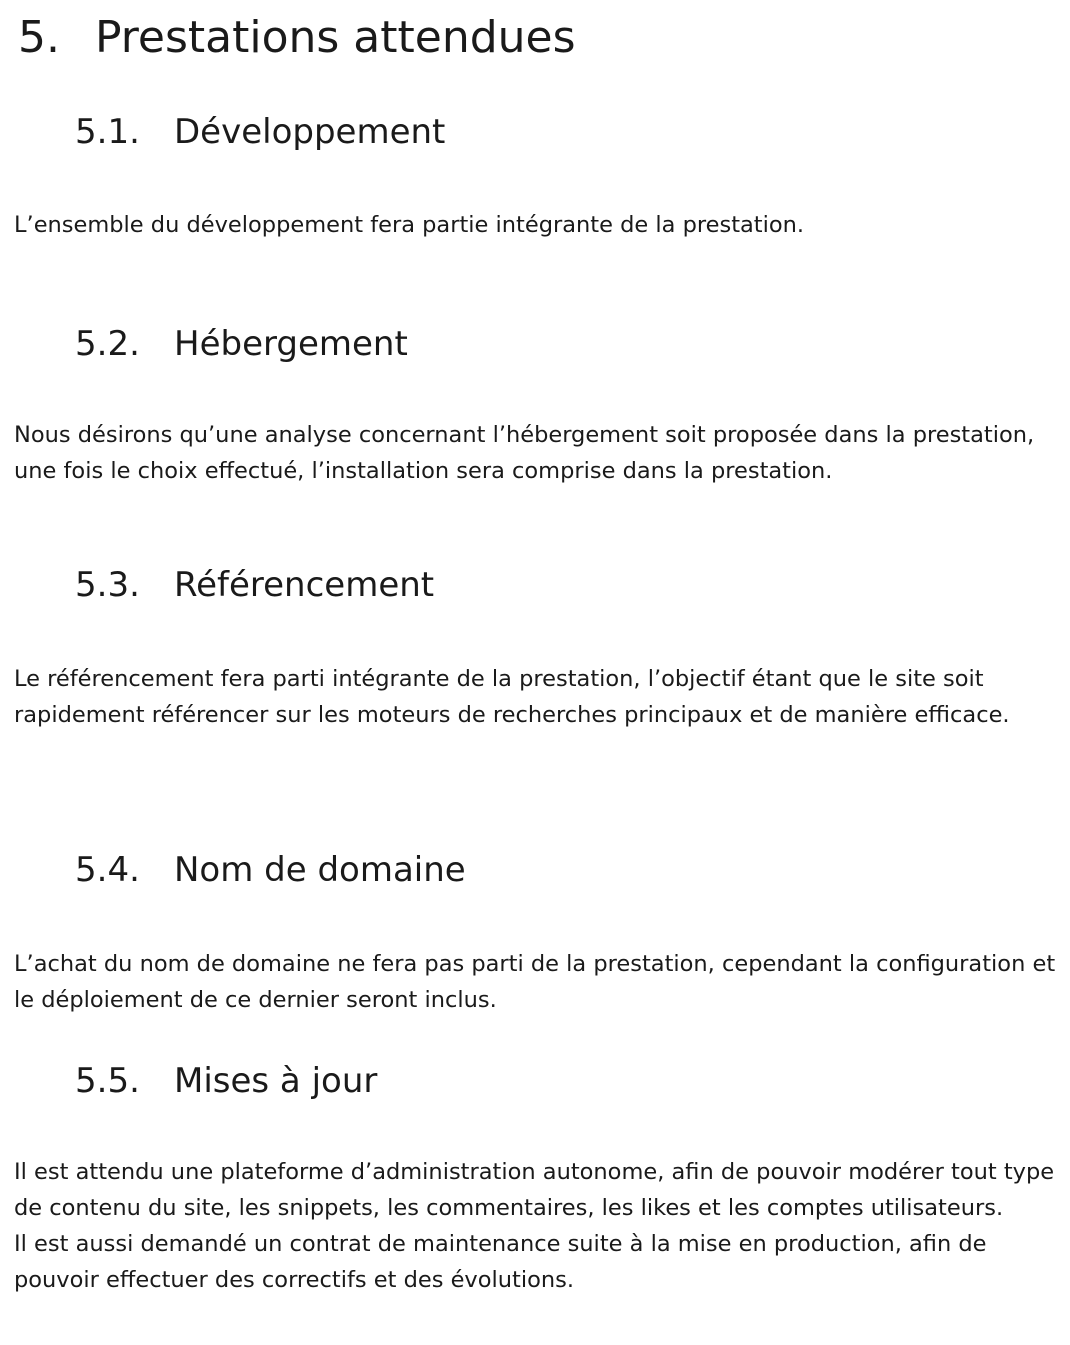 The width and height of the screenshot is (1070, 1345). What do you see at coordinates (107, 585) in the screenshot?
I see `section-number: 5.3.` at bounding box center [107, 585].